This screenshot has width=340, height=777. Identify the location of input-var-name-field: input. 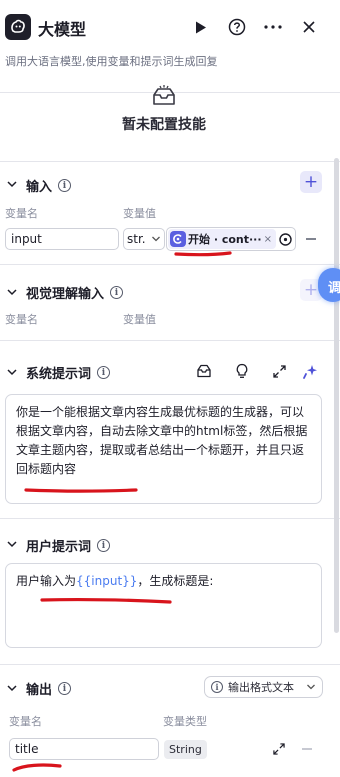
(62, 239).